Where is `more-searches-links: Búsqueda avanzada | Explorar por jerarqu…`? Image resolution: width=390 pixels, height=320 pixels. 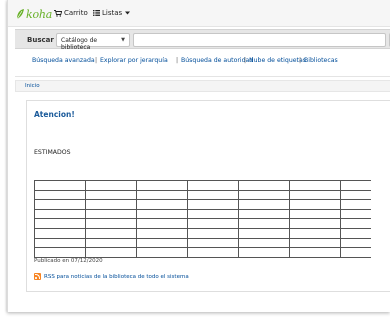
more-searches-links: Búsqueda avanzada | Explorar por jerarqu… is located at coordinates (202, 61).